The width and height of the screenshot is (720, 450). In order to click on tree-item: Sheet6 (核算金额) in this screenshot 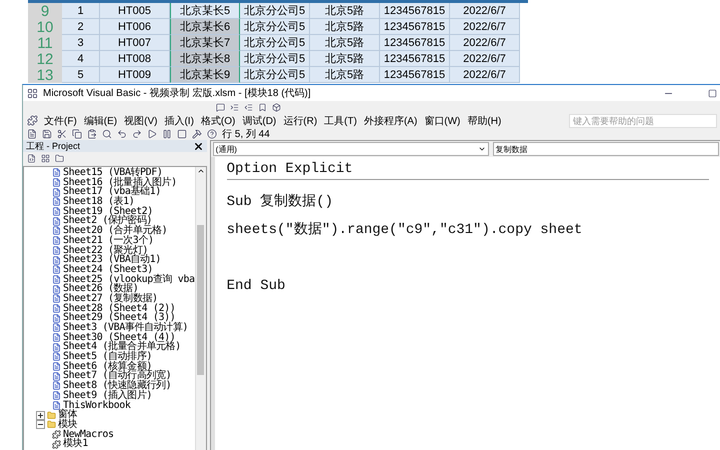, I will do `click(107, 367)`.